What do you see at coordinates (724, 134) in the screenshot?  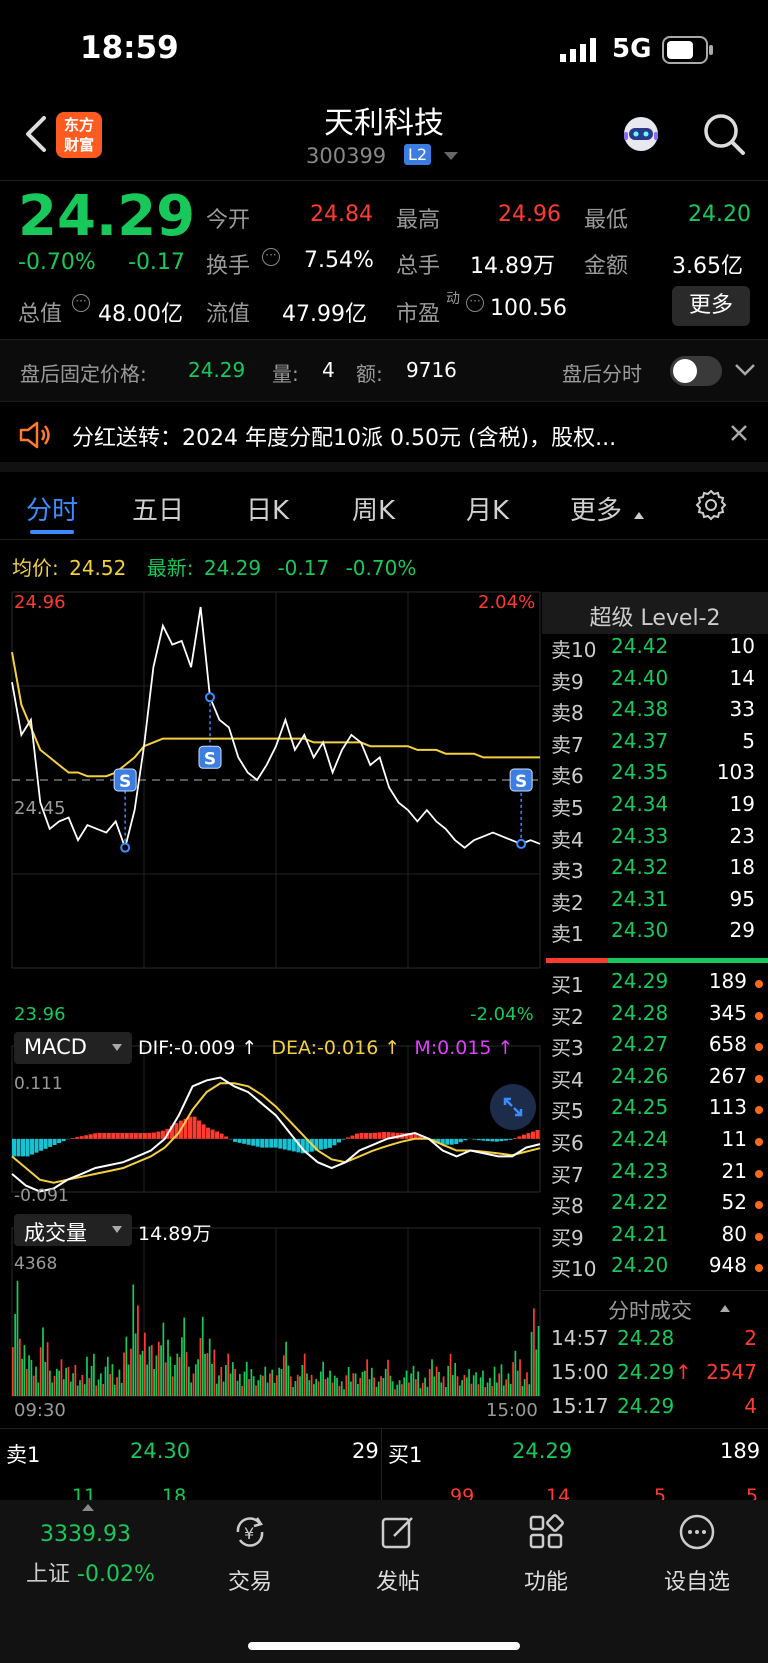 I see `search-icon` at bounding box center [724, 134].